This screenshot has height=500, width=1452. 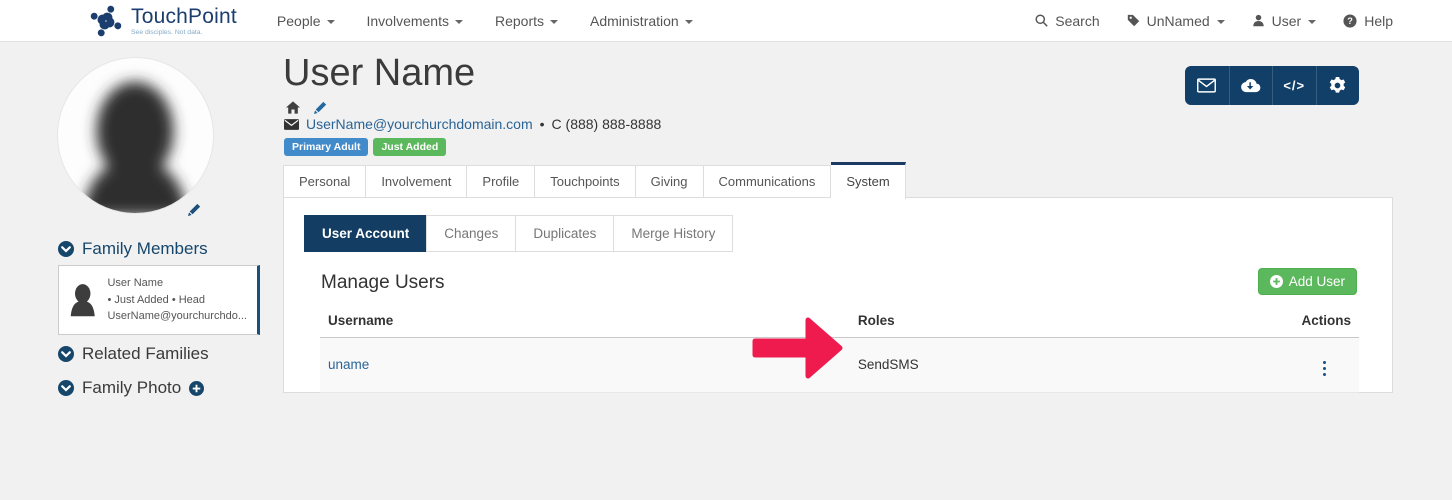 What do you see at coordinates (527, 21) in the screenshot?
I see `menu-reports: Reports` at bounding box center [527, 21].